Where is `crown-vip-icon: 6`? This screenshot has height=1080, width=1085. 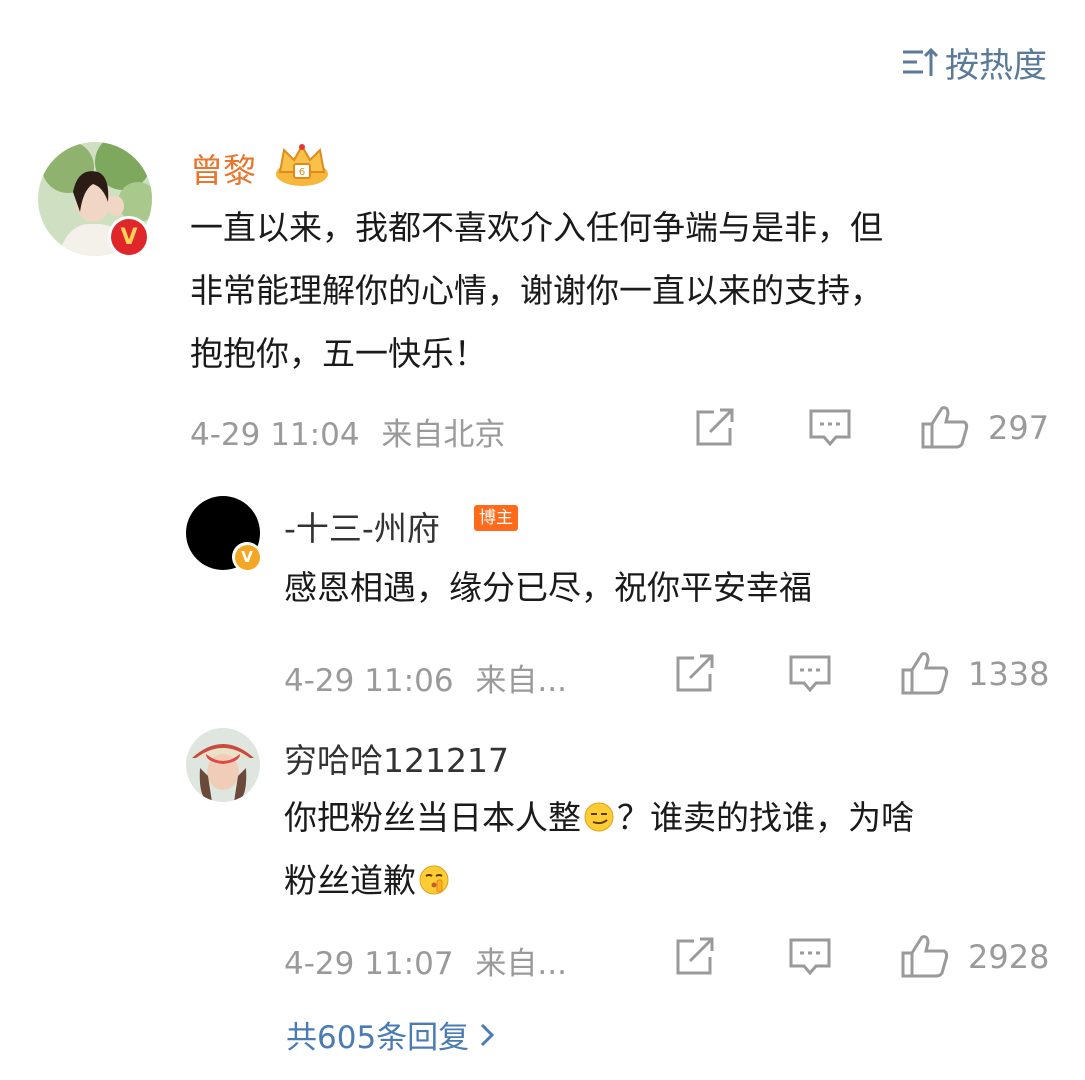
crown-vip-icon: 6 is located at coordinates (302, 164).